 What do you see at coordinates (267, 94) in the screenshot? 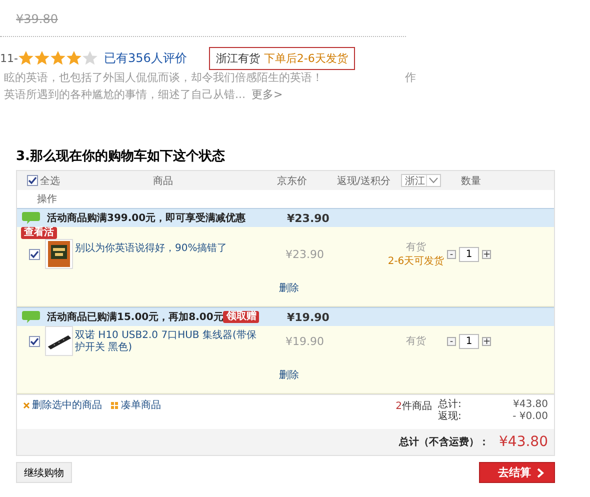
I see `more-link: 更多>` at bounding box center [267, 94].